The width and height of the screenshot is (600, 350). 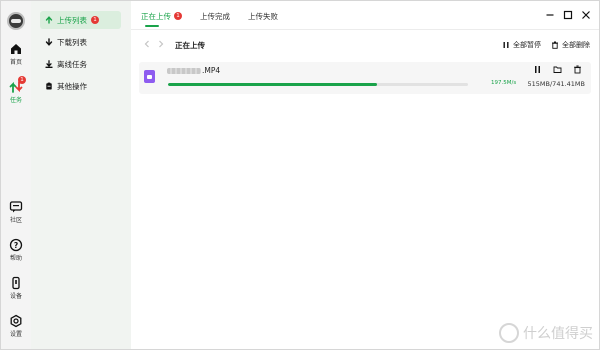 I want to click on home-icon, so click(x=16, y=49).